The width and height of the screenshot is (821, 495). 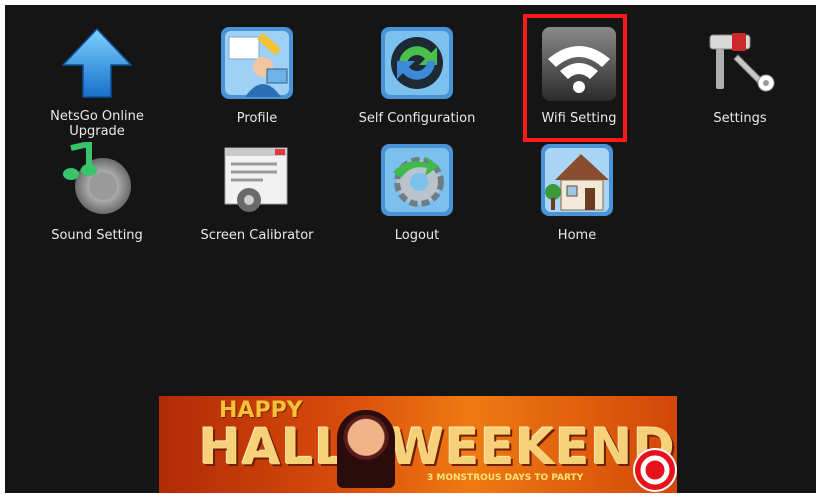 What do you see at coordinates (655, 470) in the screenshot?
I see `banner-record-button-icon` at bounding box center [655, 470].